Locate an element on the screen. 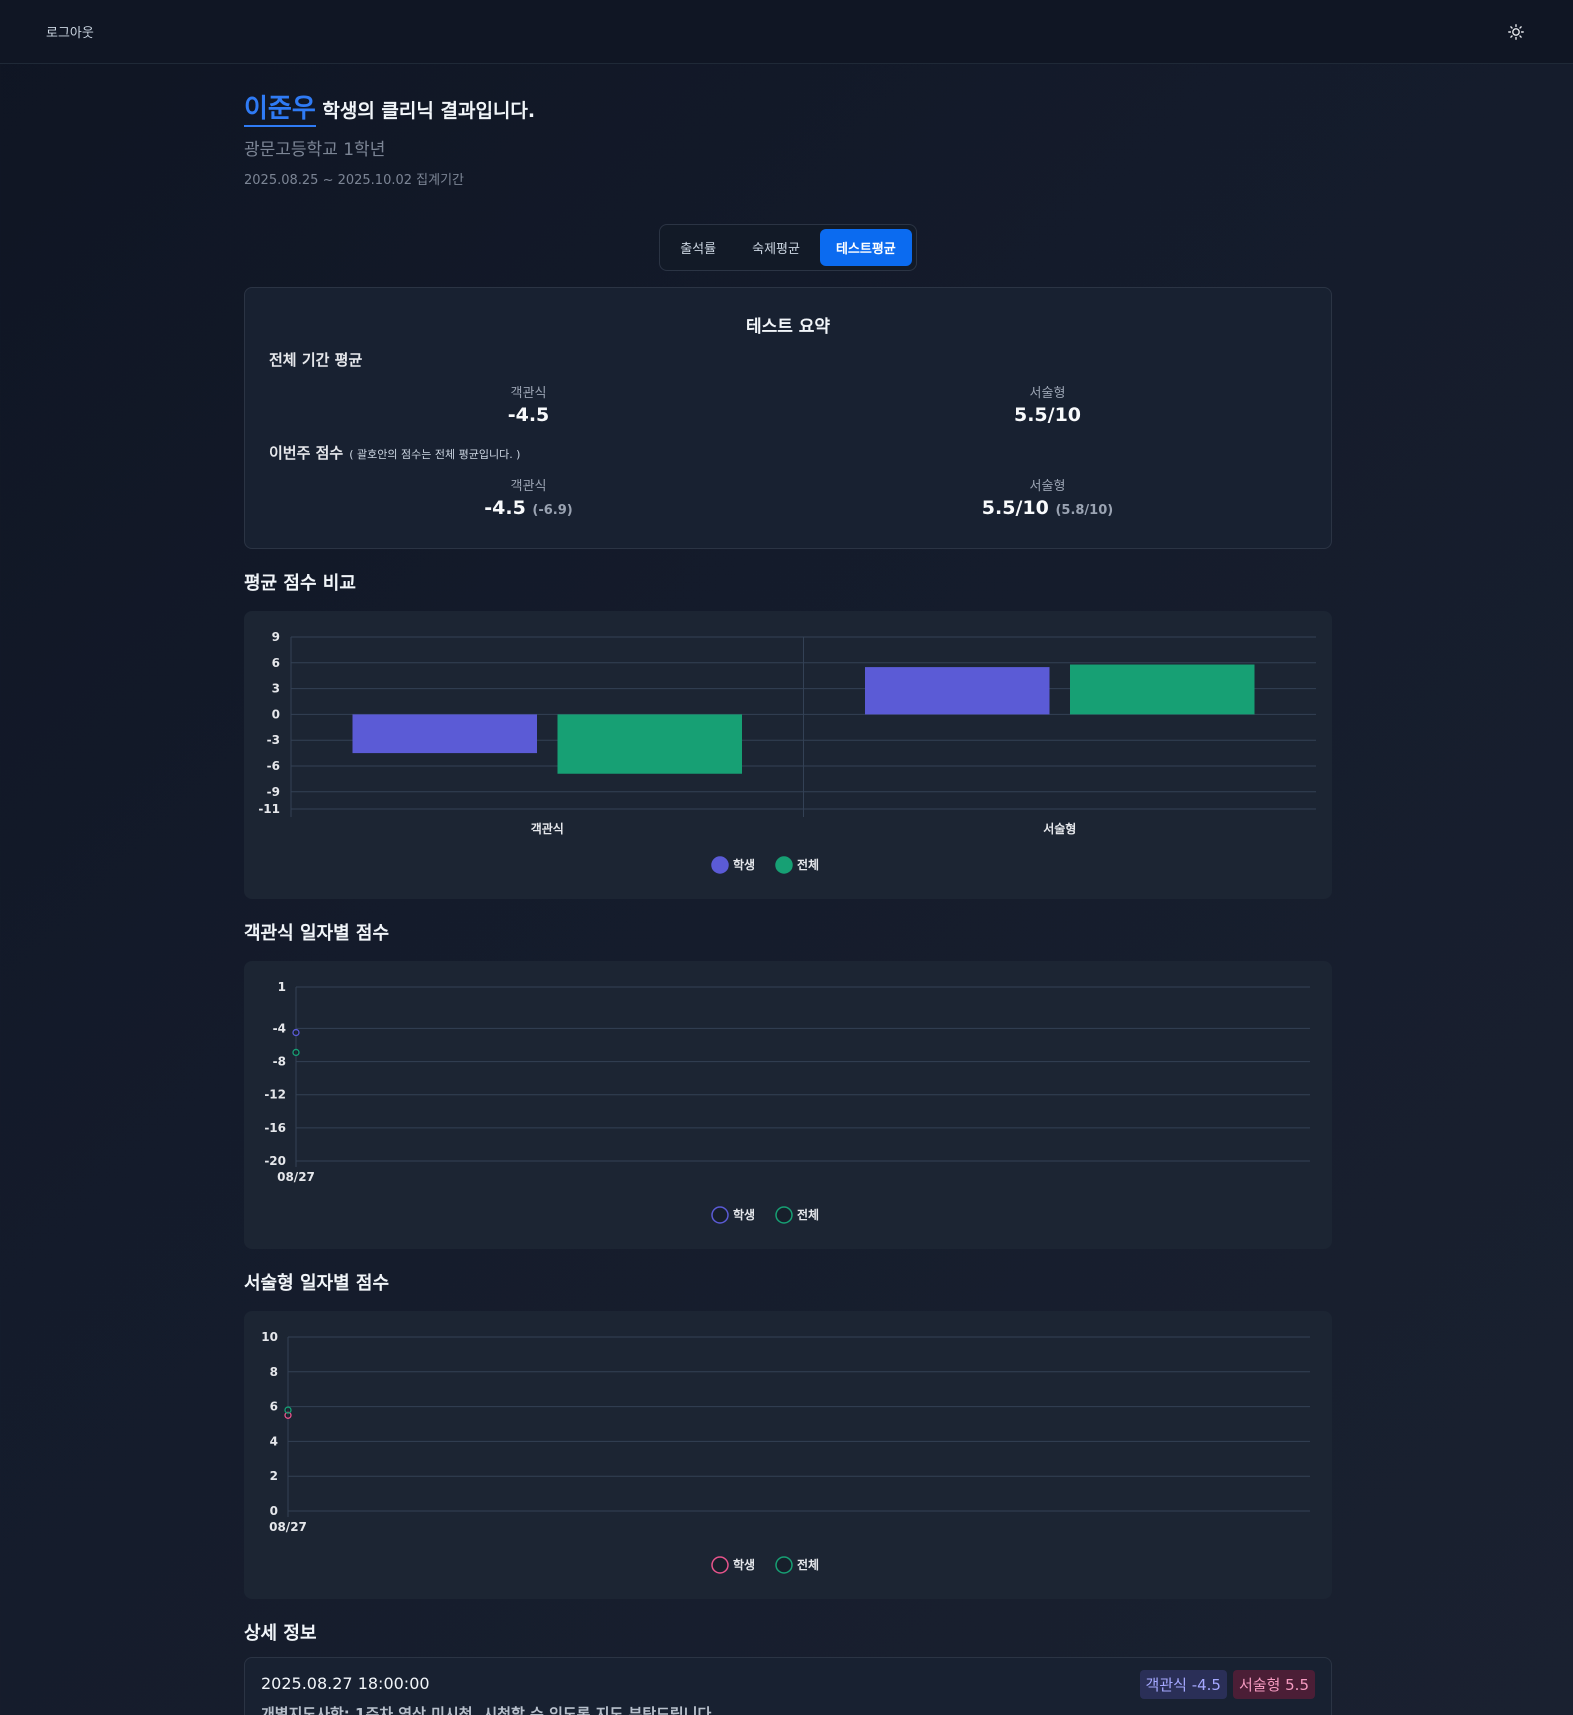  objective-daily-title: 객관식 일자별 점수 is located at coordinates (317, 933).